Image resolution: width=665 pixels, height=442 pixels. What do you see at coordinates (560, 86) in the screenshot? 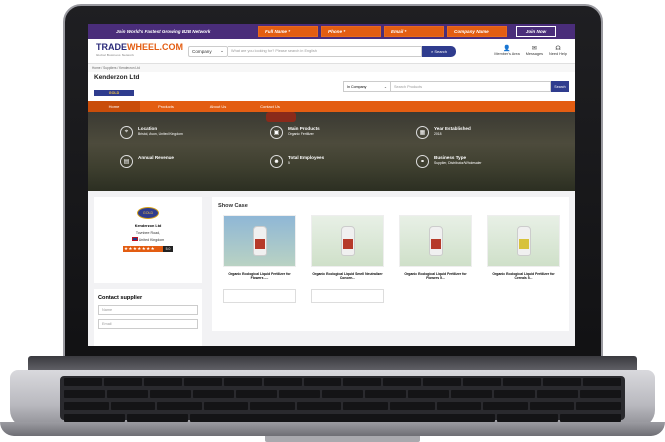
I see `company-search-button: Search` at bounding box center [560, 86].